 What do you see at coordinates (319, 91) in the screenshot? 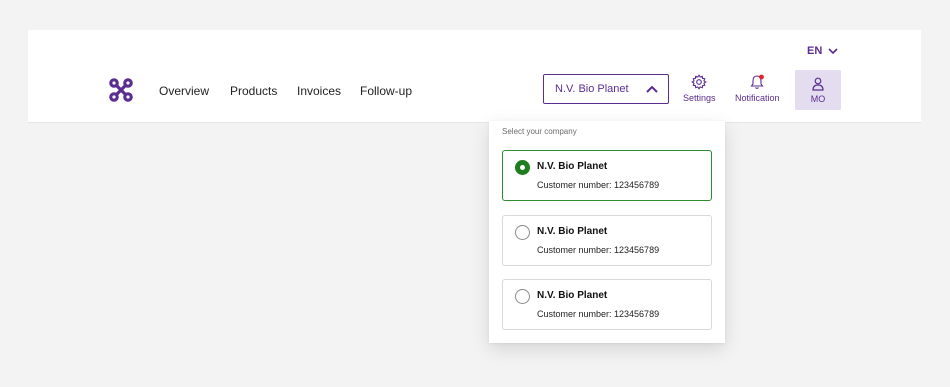
I see `nav-invoices: Invoices` at bounding box center [319, 91].